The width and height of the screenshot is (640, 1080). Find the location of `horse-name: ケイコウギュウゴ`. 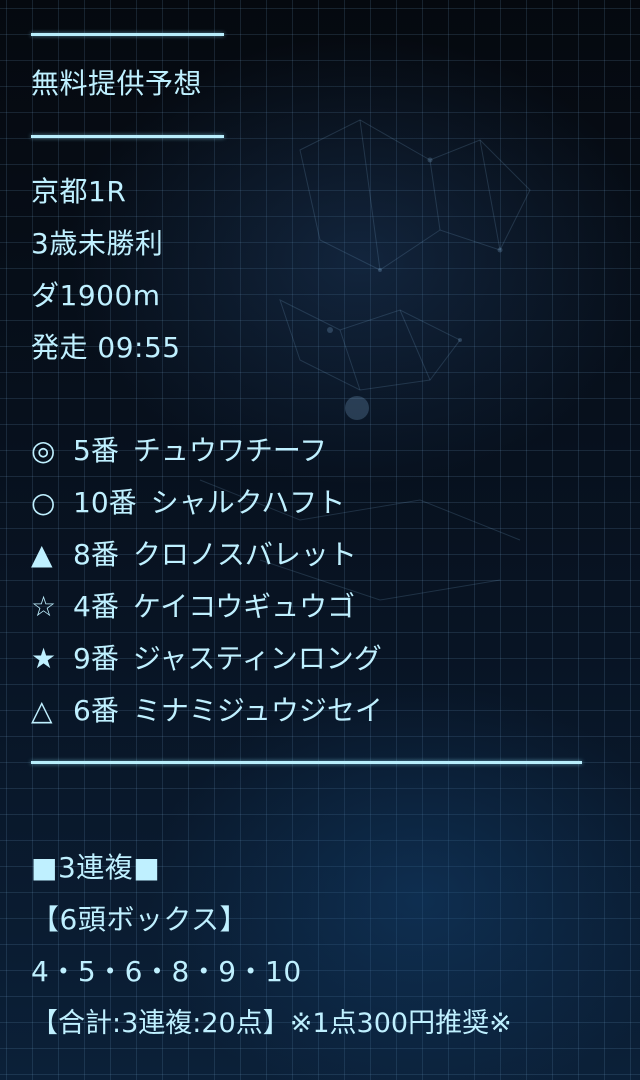

horse-name: ケイコウギュウゴ is located at coordinates (244, 606).